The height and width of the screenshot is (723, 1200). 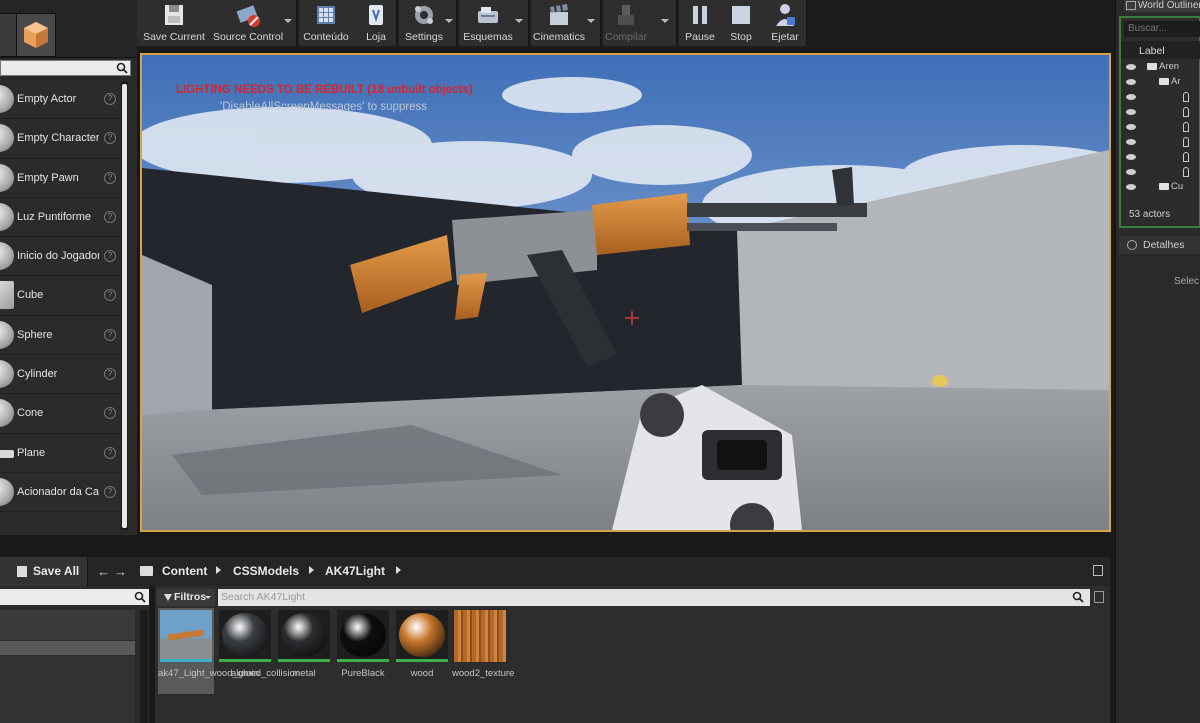 What do you see at coordinates (60, 414) in the screenshot?
I see `actor-item-cone: Cone?` at bounding box center [60, 414].